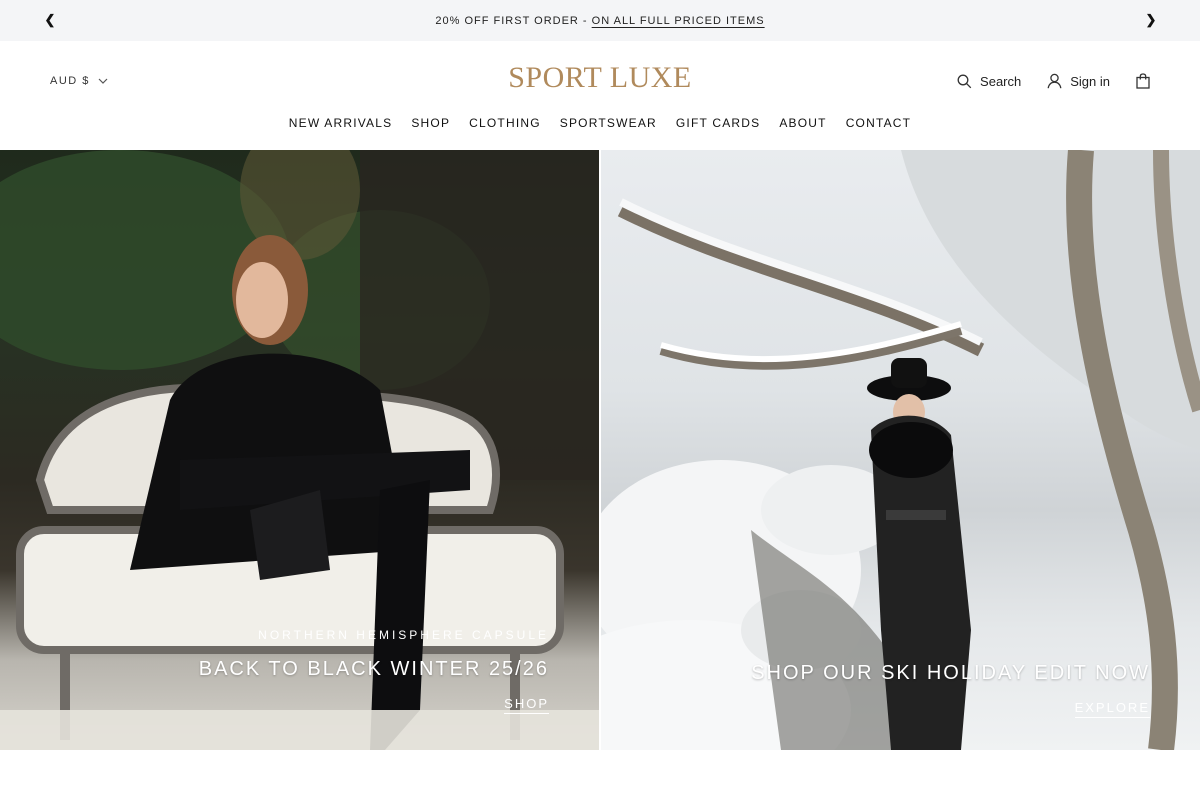 This screenshot has width=1200, height=800. What do you see at coordinates (802, 123) in the screenshot?
I see `nav-item-about: ABOUT` at bounding box center [802, 123].